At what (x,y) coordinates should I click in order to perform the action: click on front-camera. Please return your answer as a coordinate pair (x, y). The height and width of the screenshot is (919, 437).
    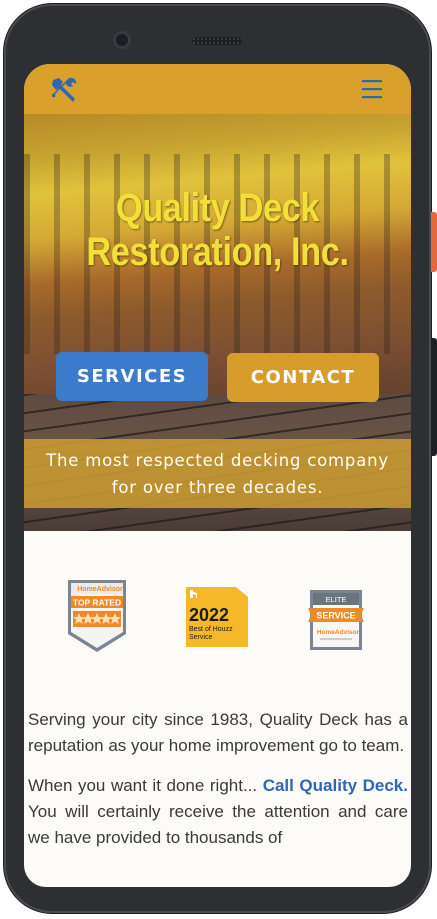
    Looking at the image, I should click on (122, 40).